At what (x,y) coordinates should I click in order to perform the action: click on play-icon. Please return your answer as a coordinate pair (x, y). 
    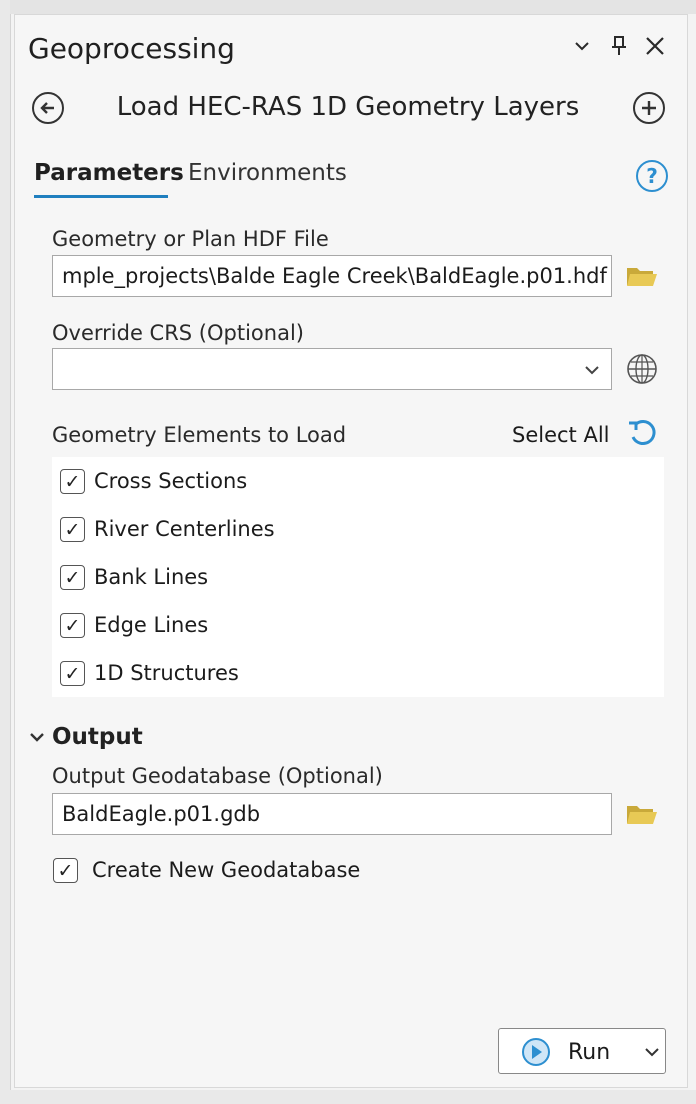
    Looking at the image, I should click on (536, 1054).